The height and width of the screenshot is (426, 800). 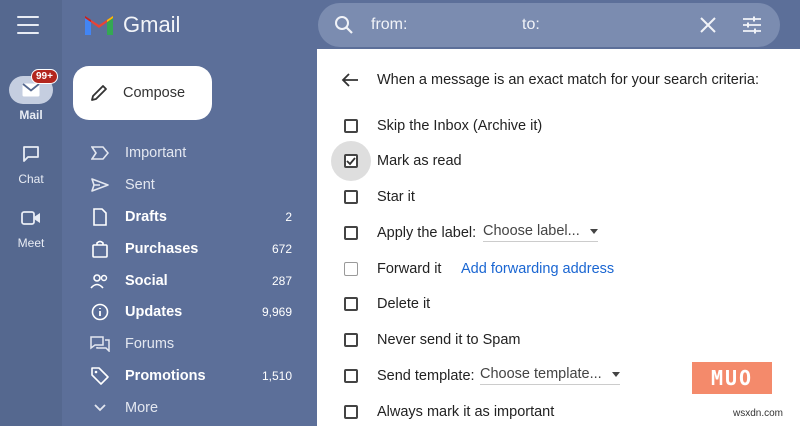 What do you see at coordinates (708, 27) in the screenshot?
I see `close-icon` at bounding box center [708, 27].